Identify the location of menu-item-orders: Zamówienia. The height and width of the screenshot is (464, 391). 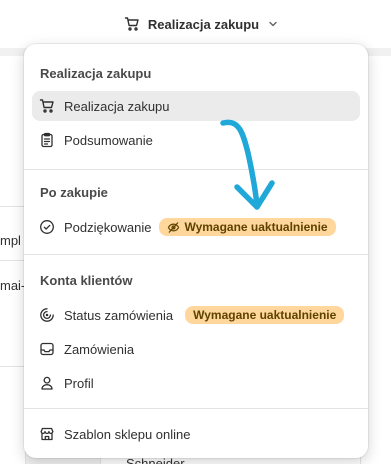
(196, 349).